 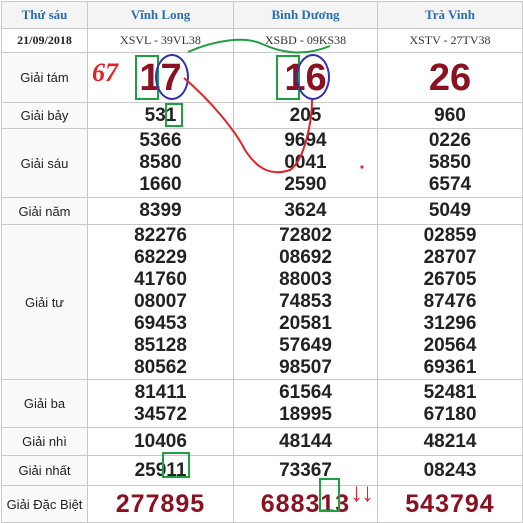 I want to click on prize-value: 31296, so click(x=450, y=323).